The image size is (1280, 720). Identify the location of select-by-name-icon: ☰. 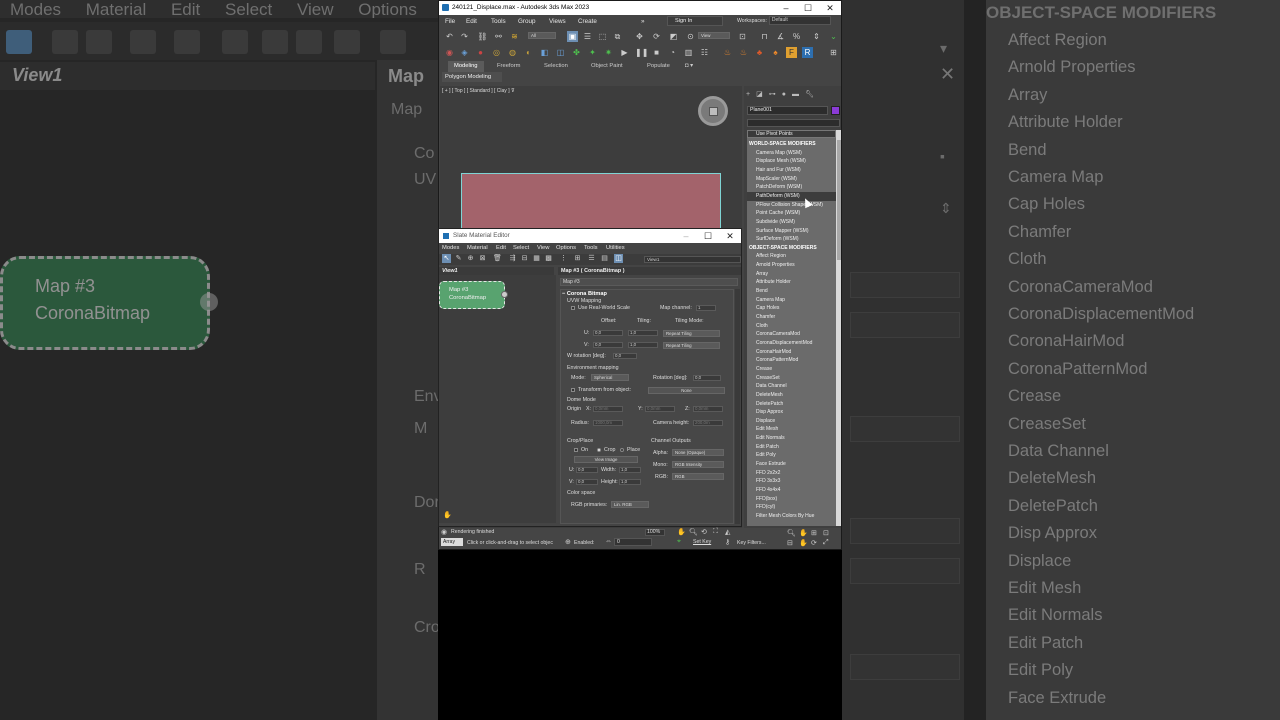
(587, 36).